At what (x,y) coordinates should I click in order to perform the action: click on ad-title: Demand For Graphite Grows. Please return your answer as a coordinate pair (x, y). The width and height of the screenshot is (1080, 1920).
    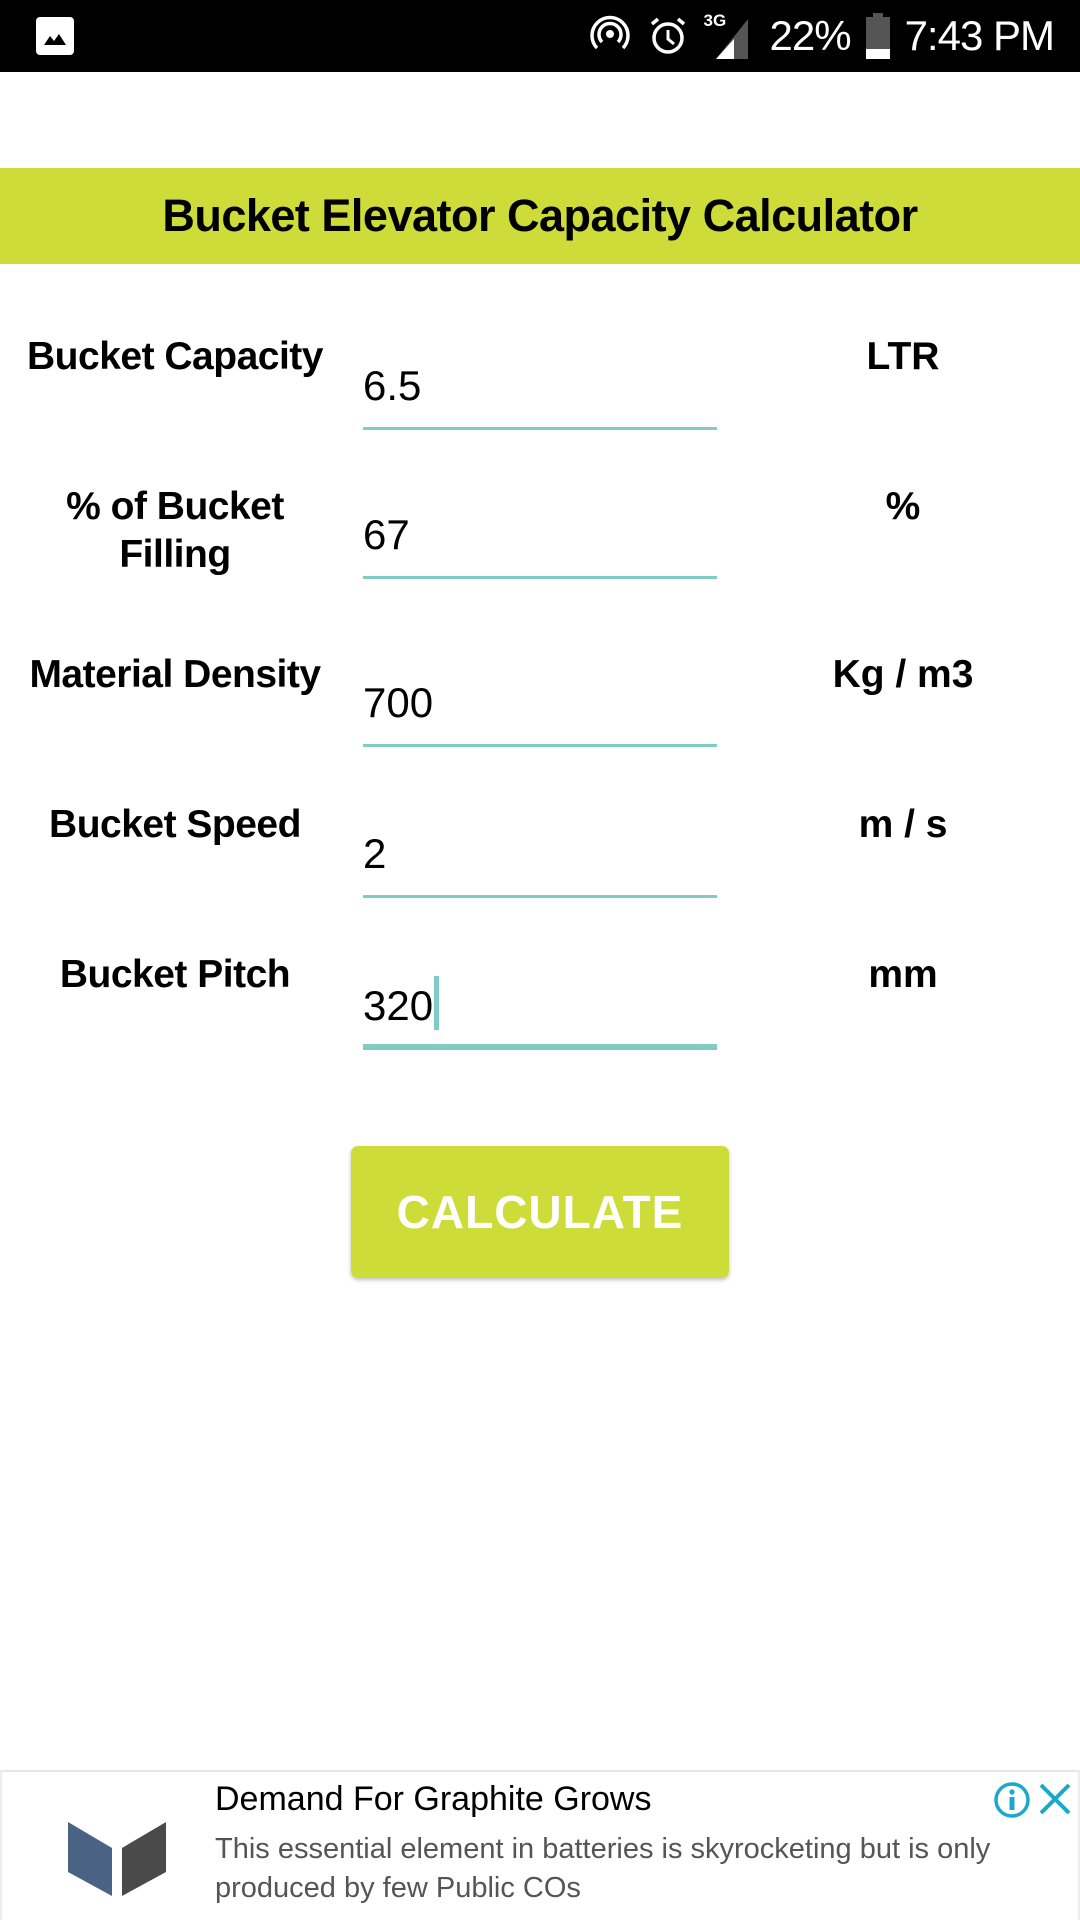
    Looking at the image, I should click on (433, 1799).